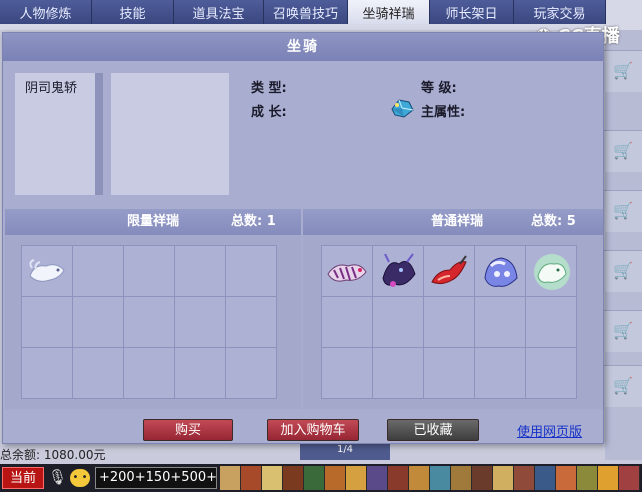 This screenshot has height=492, width=642. Describe the element at coordinates (389, 12) in the screenshot. I see `tab-mount: 坐骑祥瑞` at that location.